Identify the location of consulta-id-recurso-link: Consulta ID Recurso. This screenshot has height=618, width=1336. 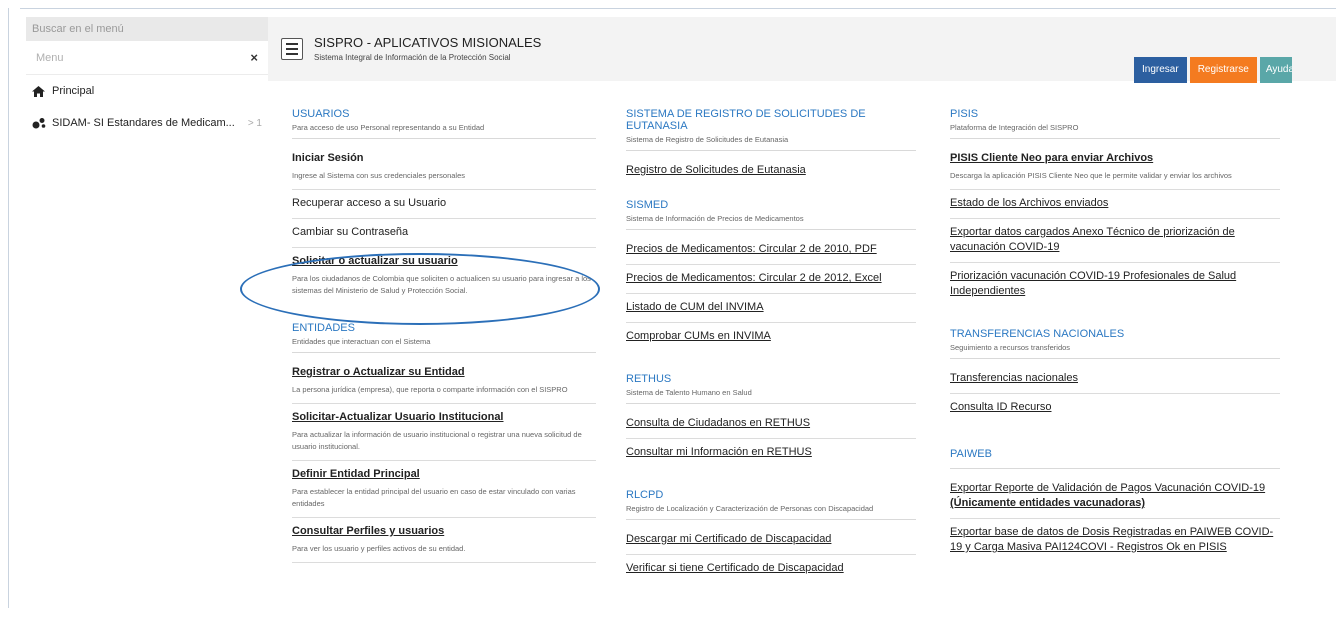
(1115, 407).